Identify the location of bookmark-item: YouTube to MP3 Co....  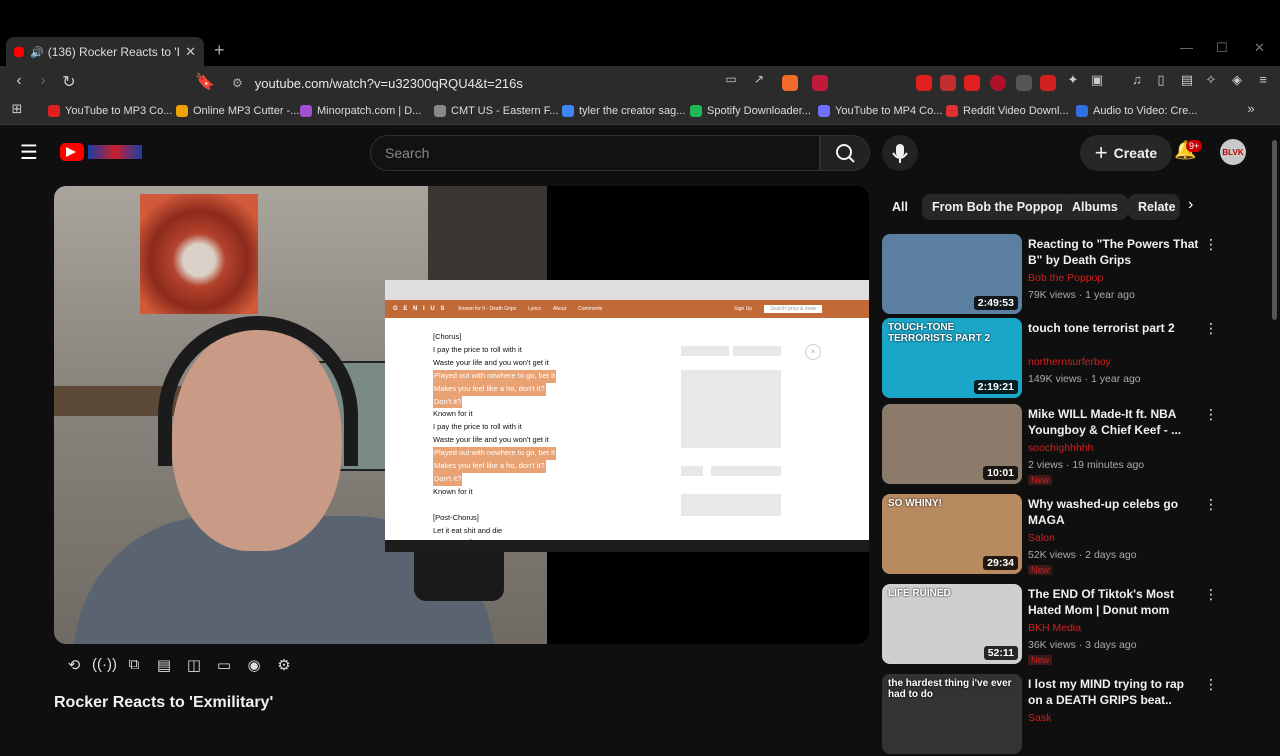
(110, 111).